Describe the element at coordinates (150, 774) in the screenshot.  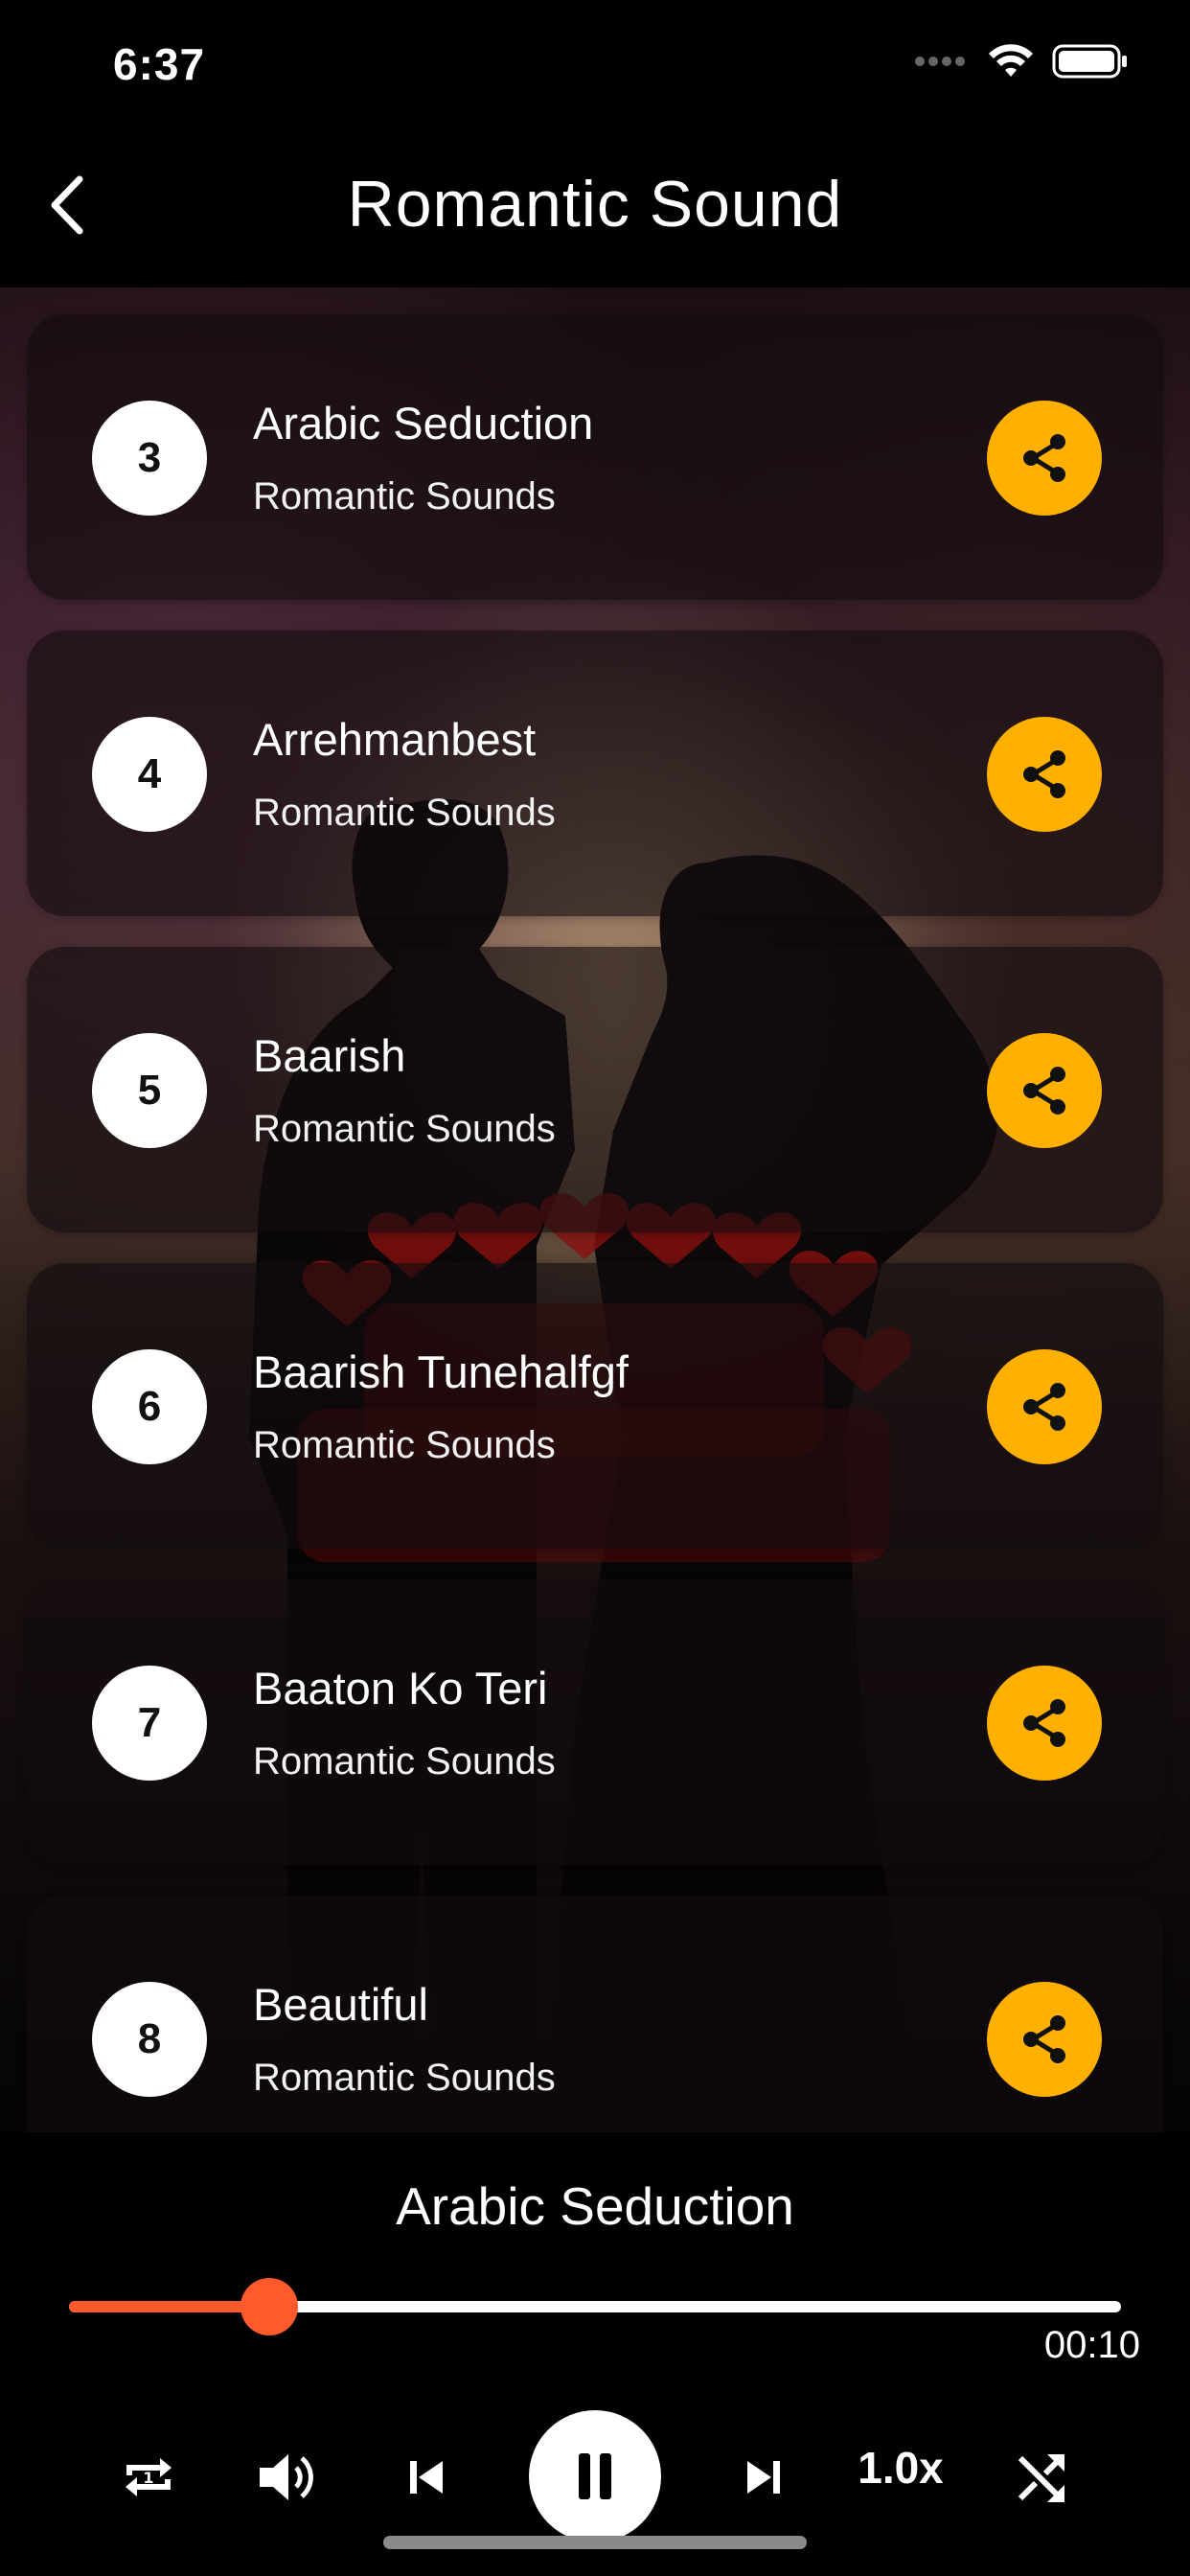
I see `song-number: 4` at that location.